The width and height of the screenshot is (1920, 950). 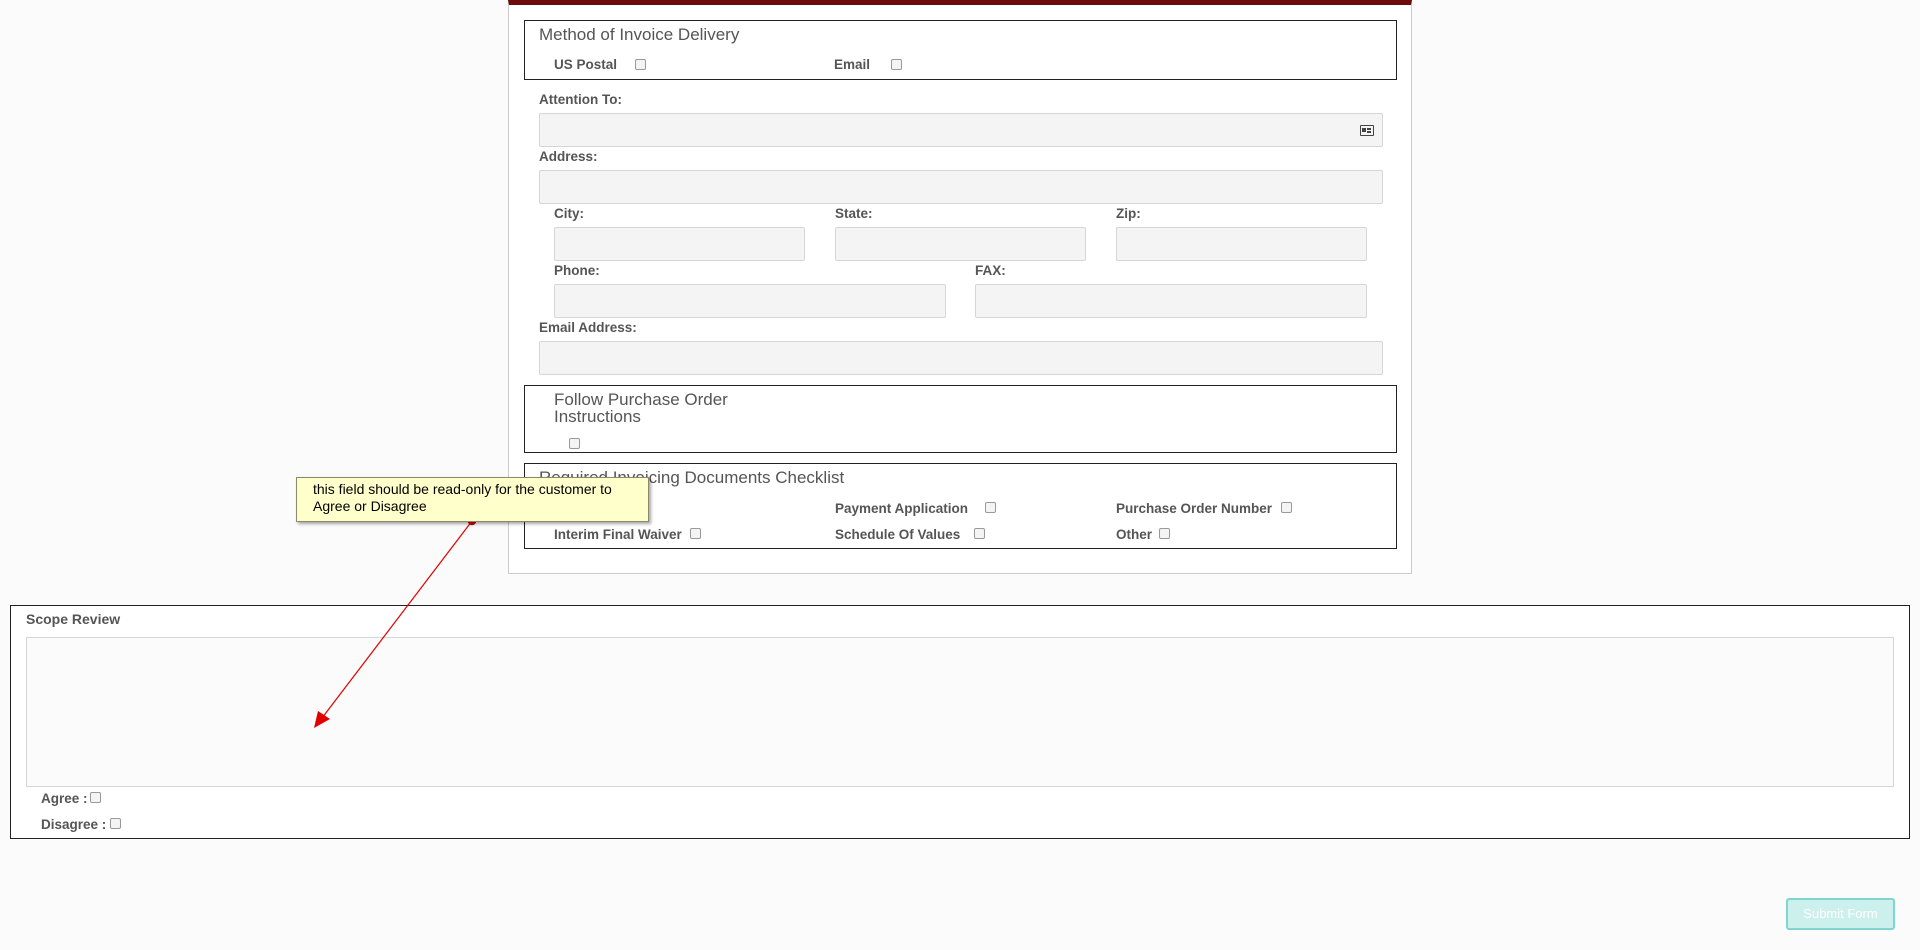 What do you see at coordinates (64, 798) in the screenshot?
I see `agree-label: Agree :` at bounding box center [64, 798].